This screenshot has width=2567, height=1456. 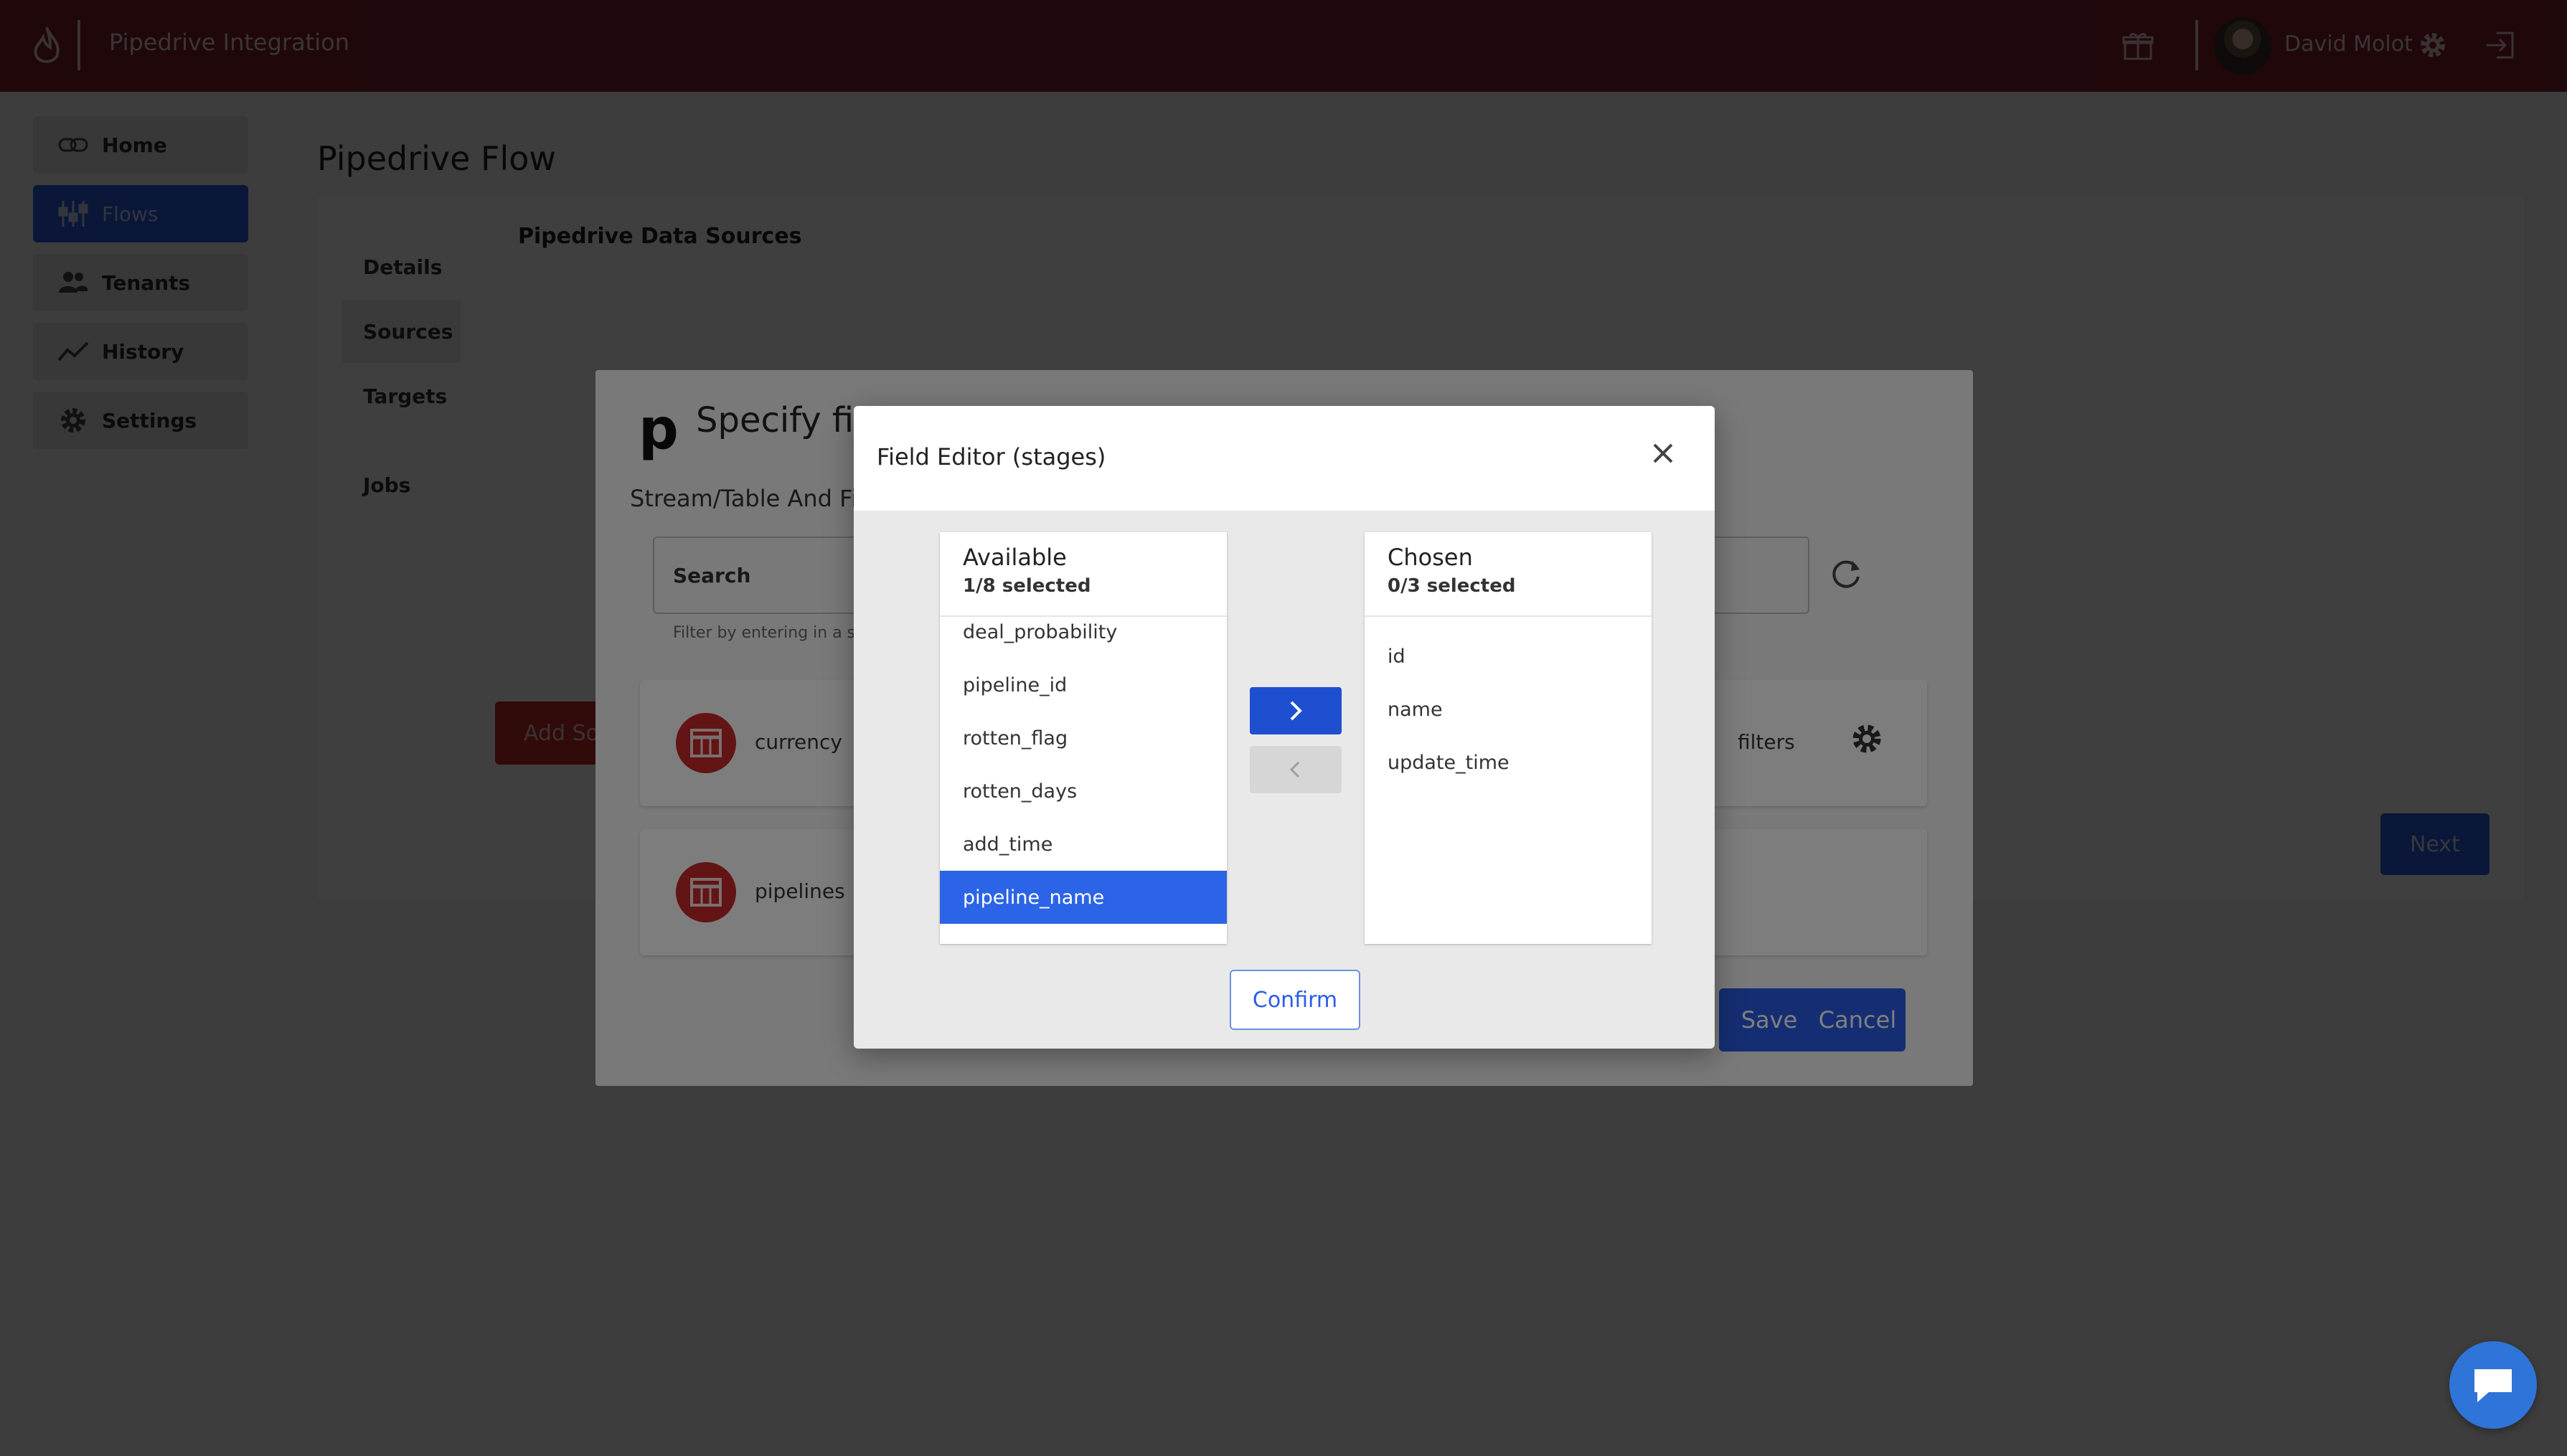 I want to click on chevron-right-icon, so click(x=1296, y=711).